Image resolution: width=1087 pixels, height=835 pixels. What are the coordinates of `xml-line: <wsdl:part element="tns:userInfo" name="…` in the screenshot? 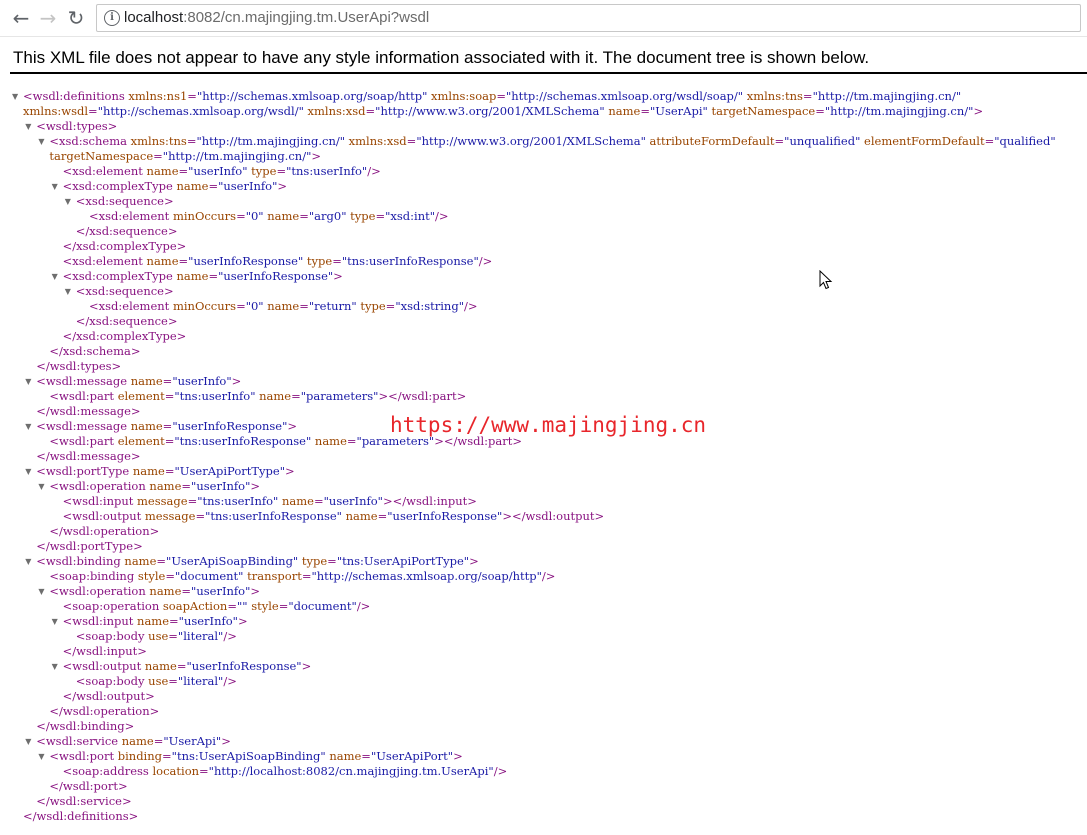 It's located at (257, 396).